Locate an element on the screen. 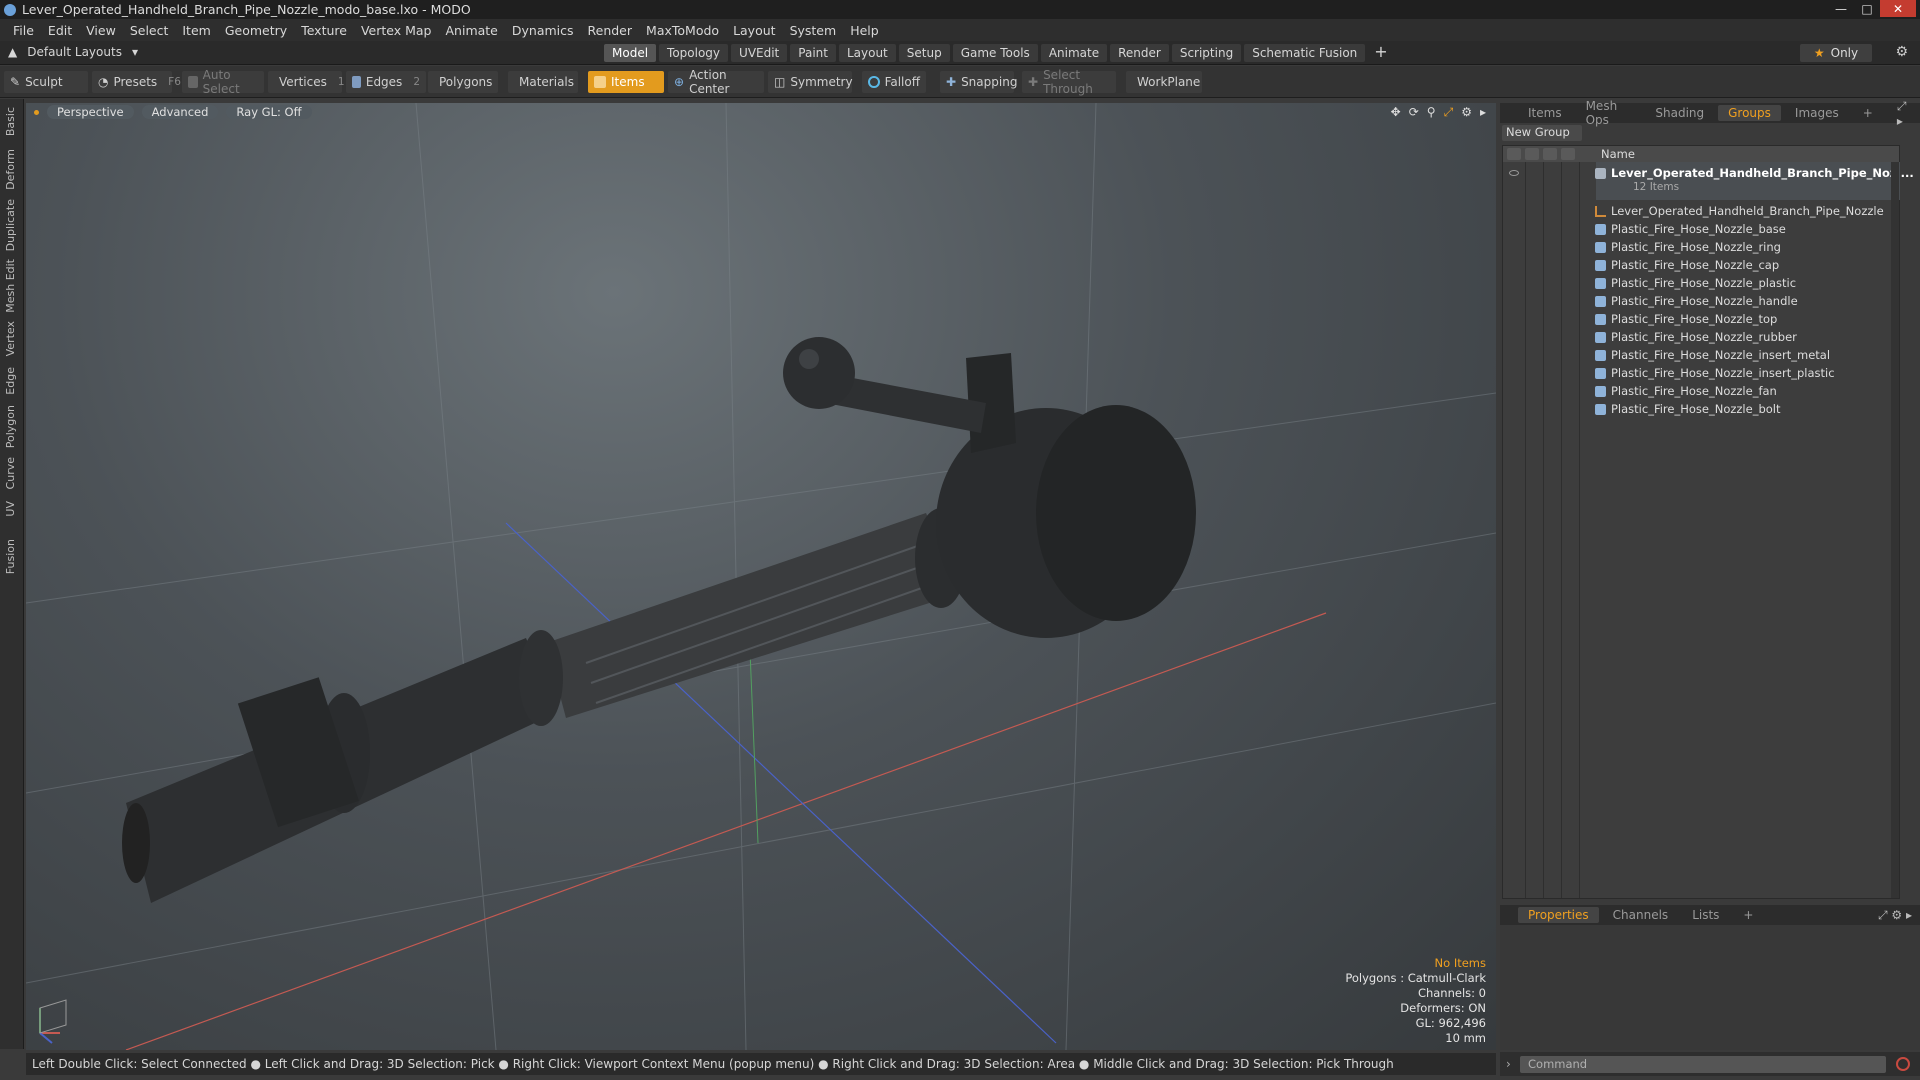 The height and width of the screenshot is (1080, 1920). tab-render: Render is located at coordinates (1139, 53).